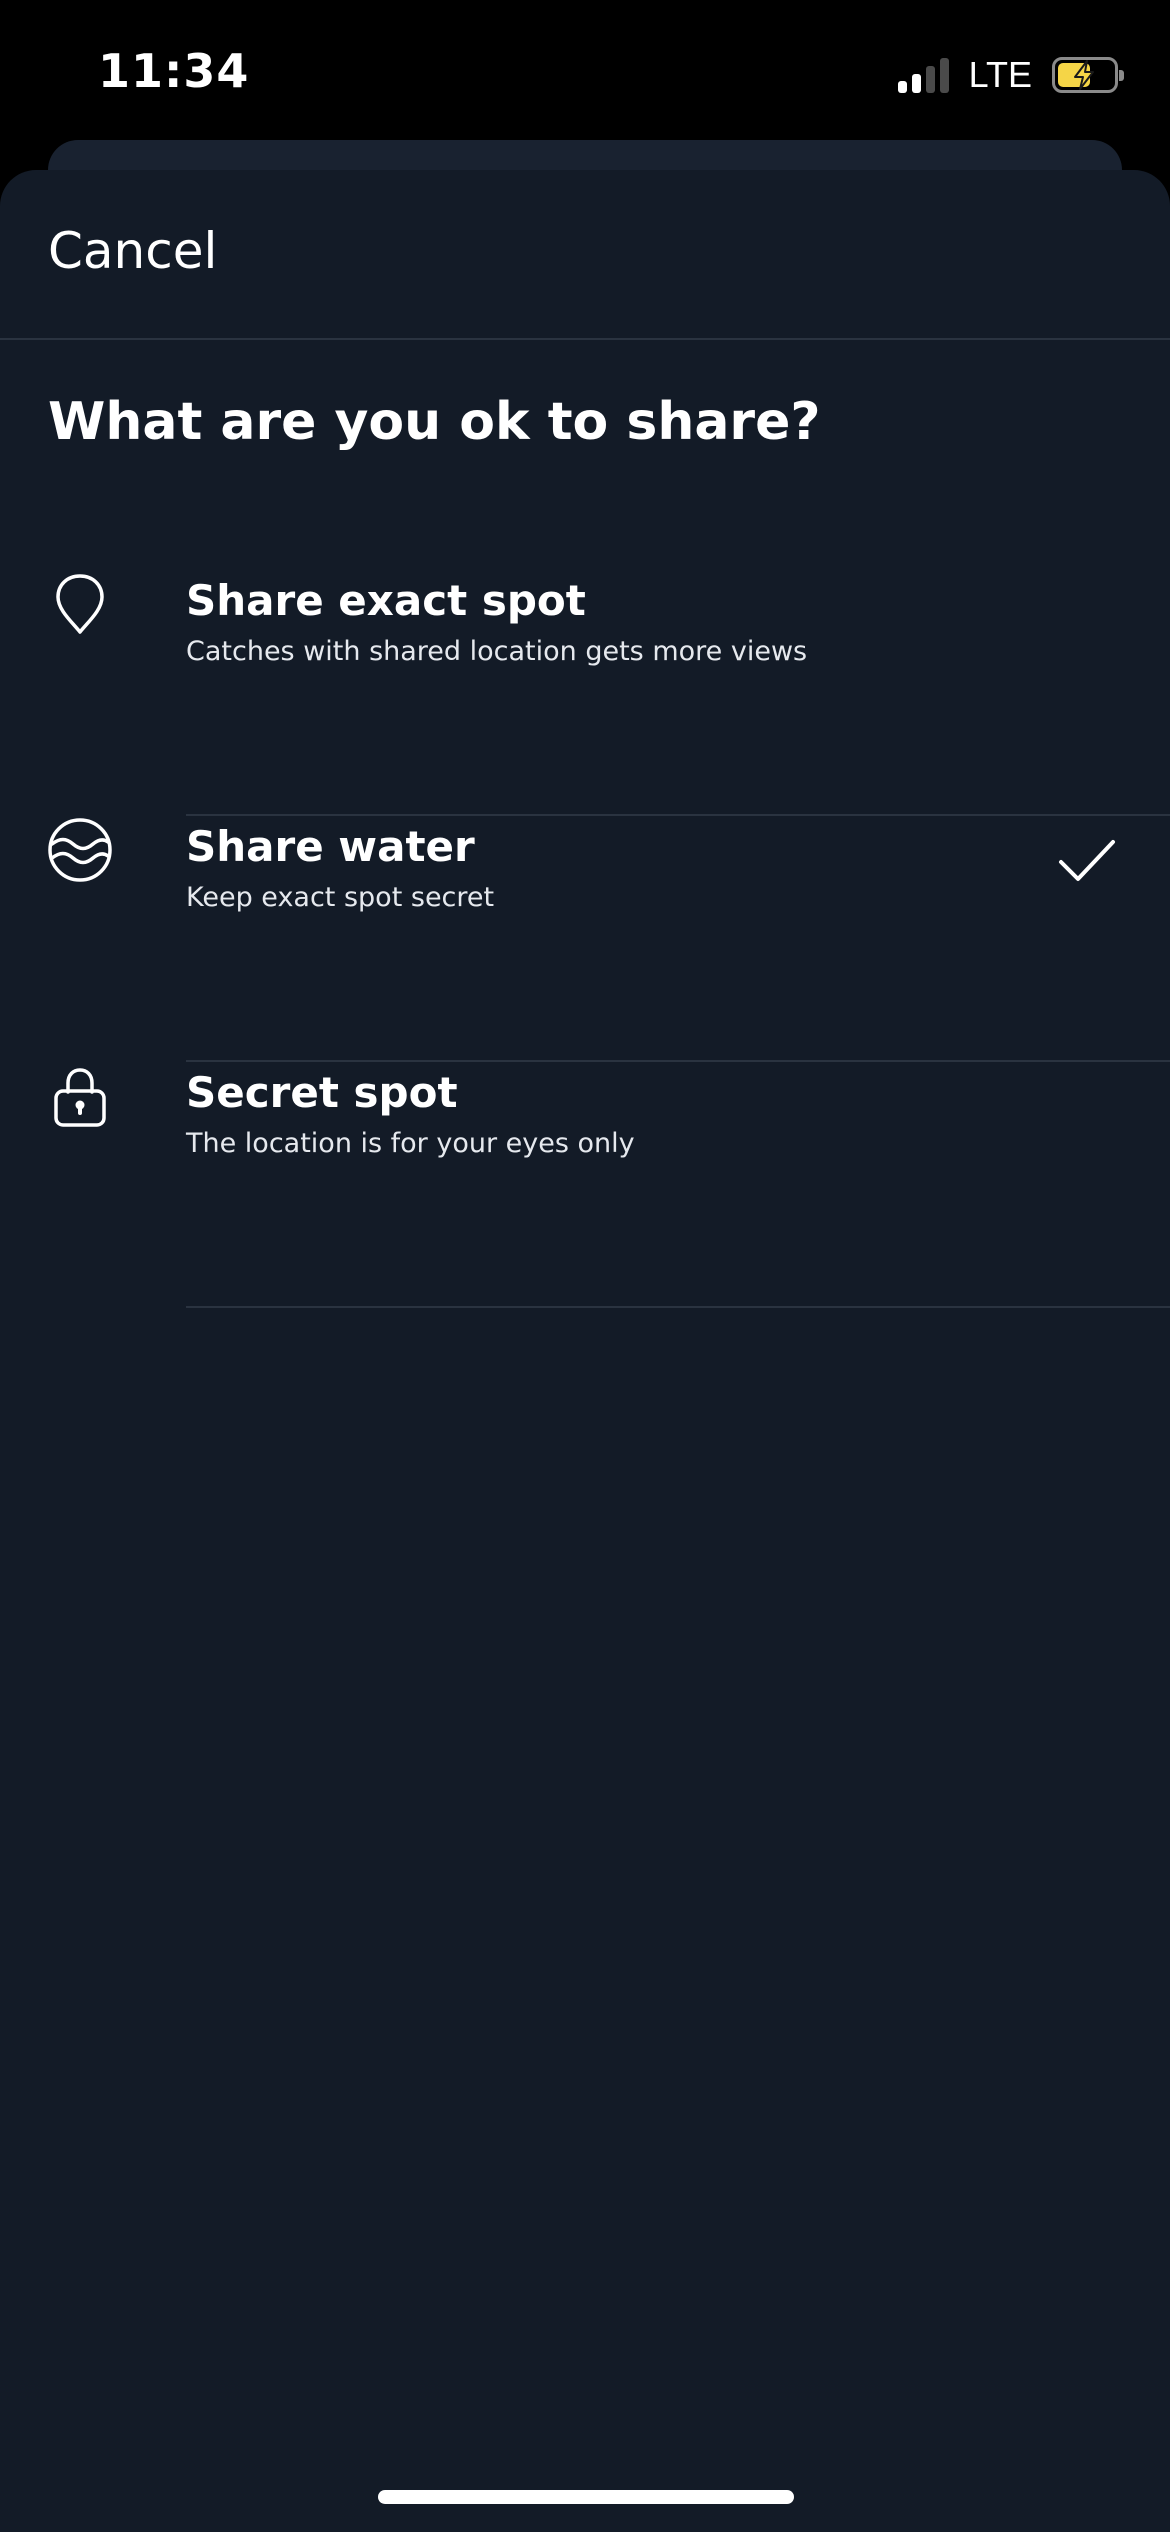 This screenshot has height=2532, width=1170. What do you see at coordinates (80, 1097) in the screenshot?
I see `lock-icon` at bounding box center [80, 1097].